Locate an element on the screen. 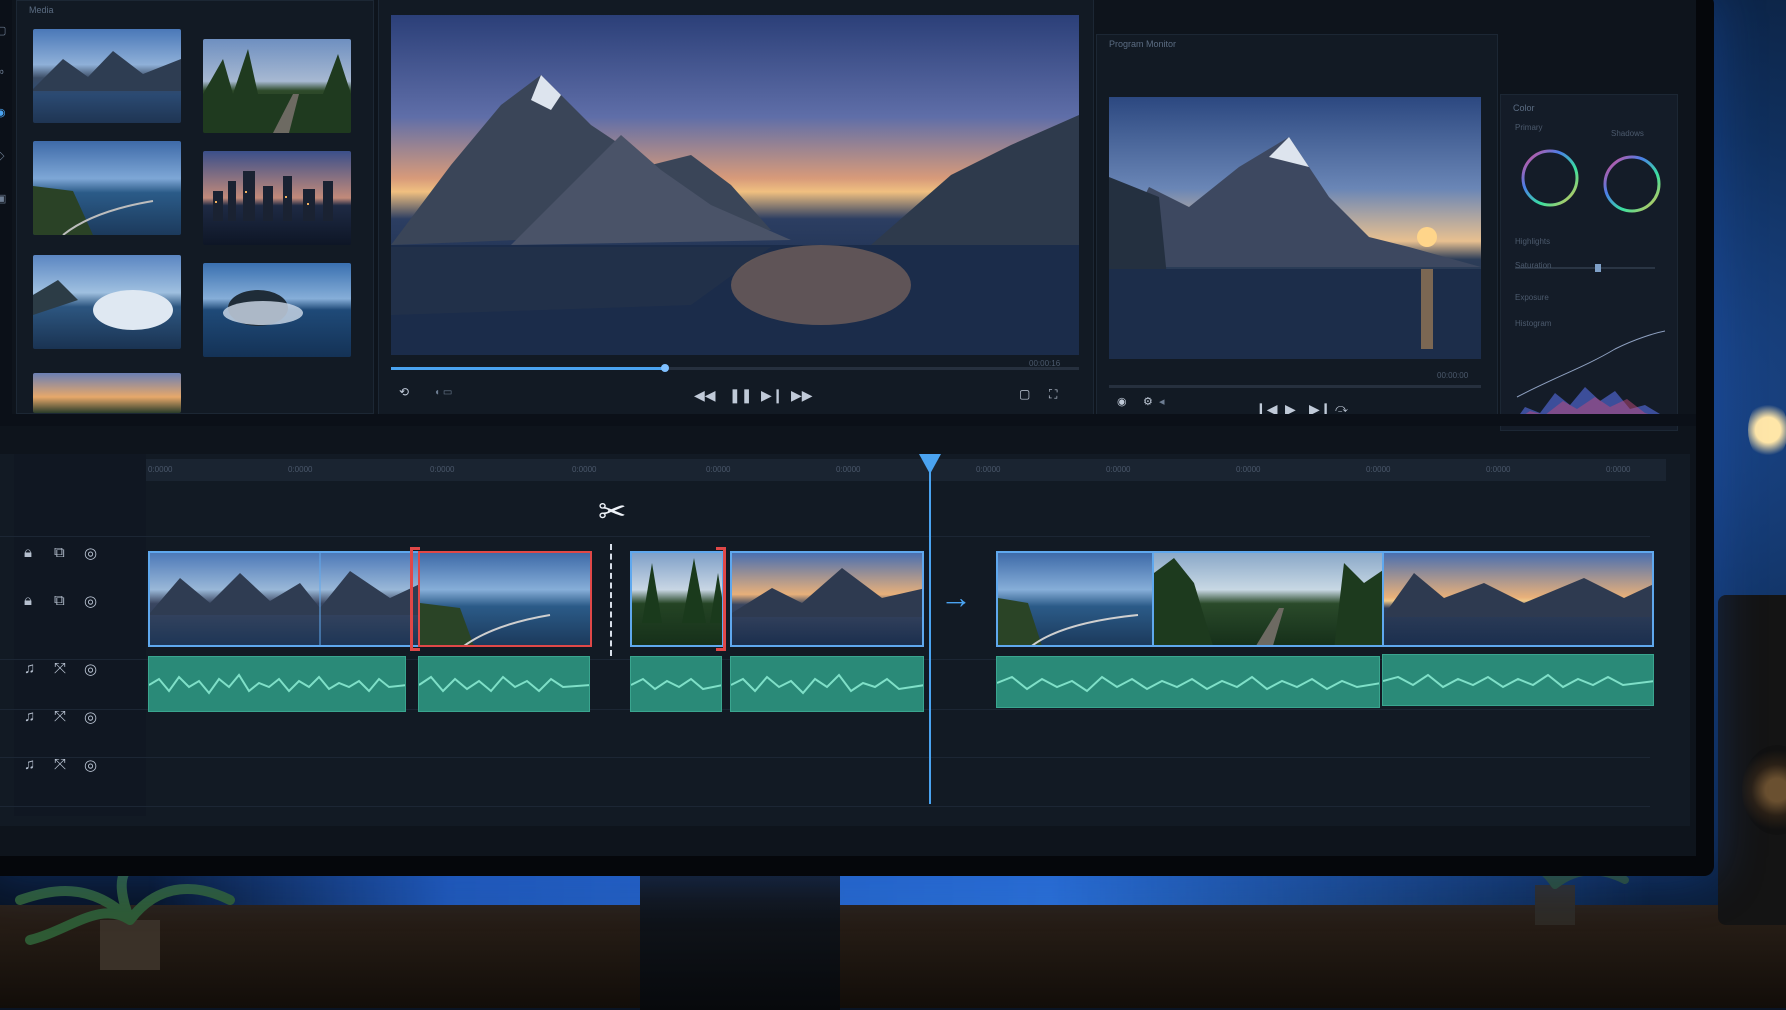 The width and height of the screenshot is (1786, 1010). effects-icon: ◇ is located at coordinates (2, 155).